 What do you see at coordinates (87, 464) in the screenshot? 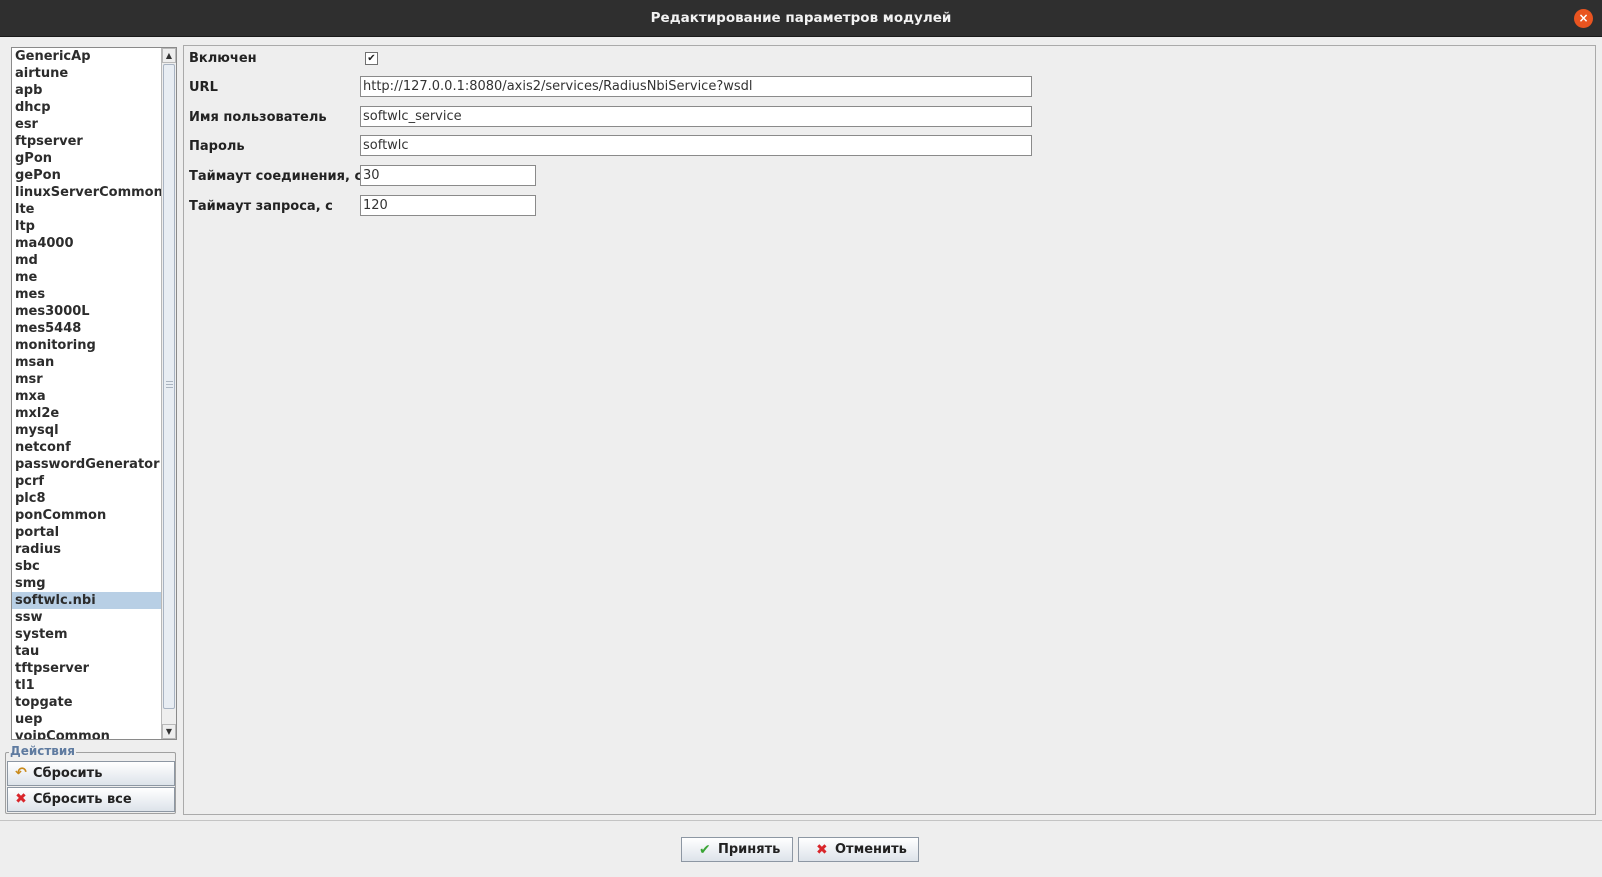
I see `module-list-item: passwordGenerator` at bounding box center [87, 464].